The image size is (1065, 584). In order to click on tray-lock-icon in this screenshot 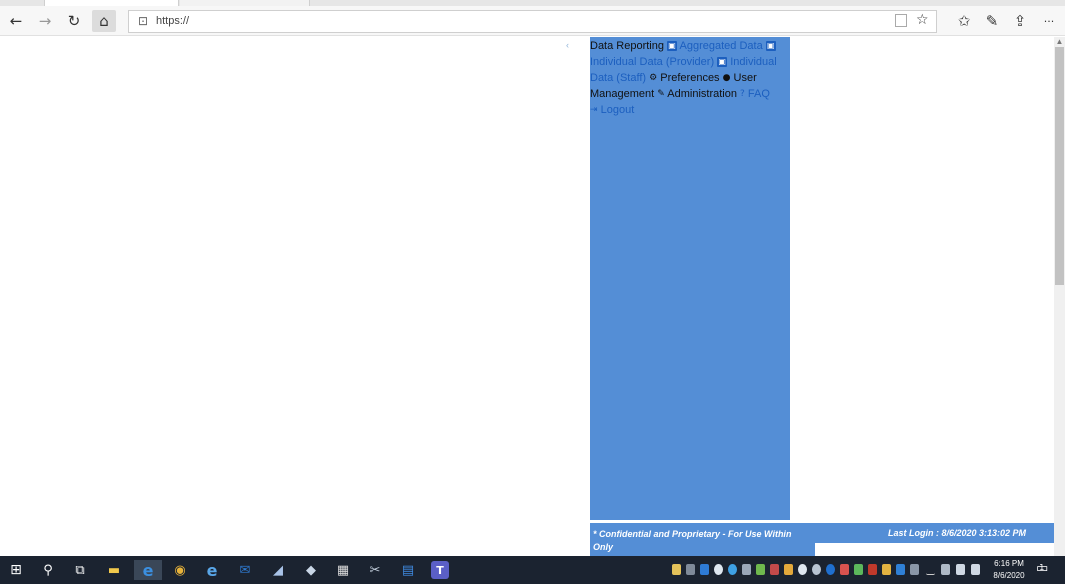, I will do `click(788, 569)`.